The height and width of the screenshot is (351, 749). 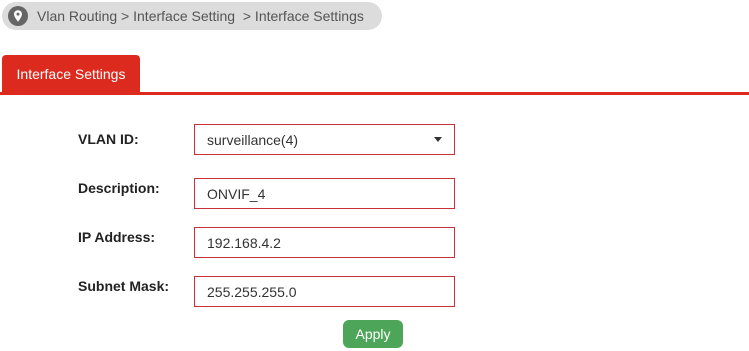 What do you see at coordinates (324, 193) in the screenshot?
I see `description-input: ONVIF_4` at bounding box center [324, 193].